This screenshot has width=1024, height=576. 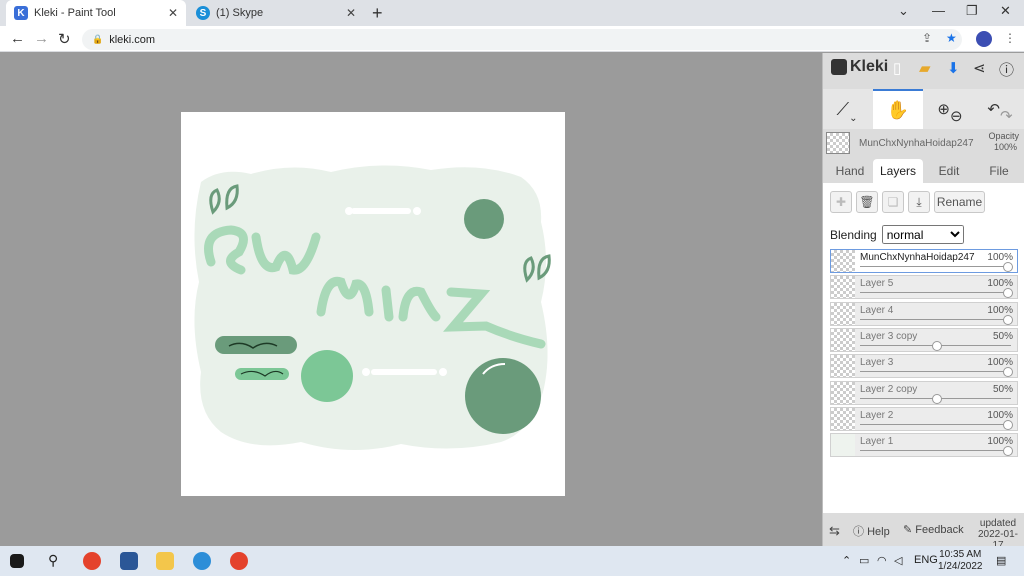 I want to click on trash-icon: 🗑, so click(x=867, y=202).